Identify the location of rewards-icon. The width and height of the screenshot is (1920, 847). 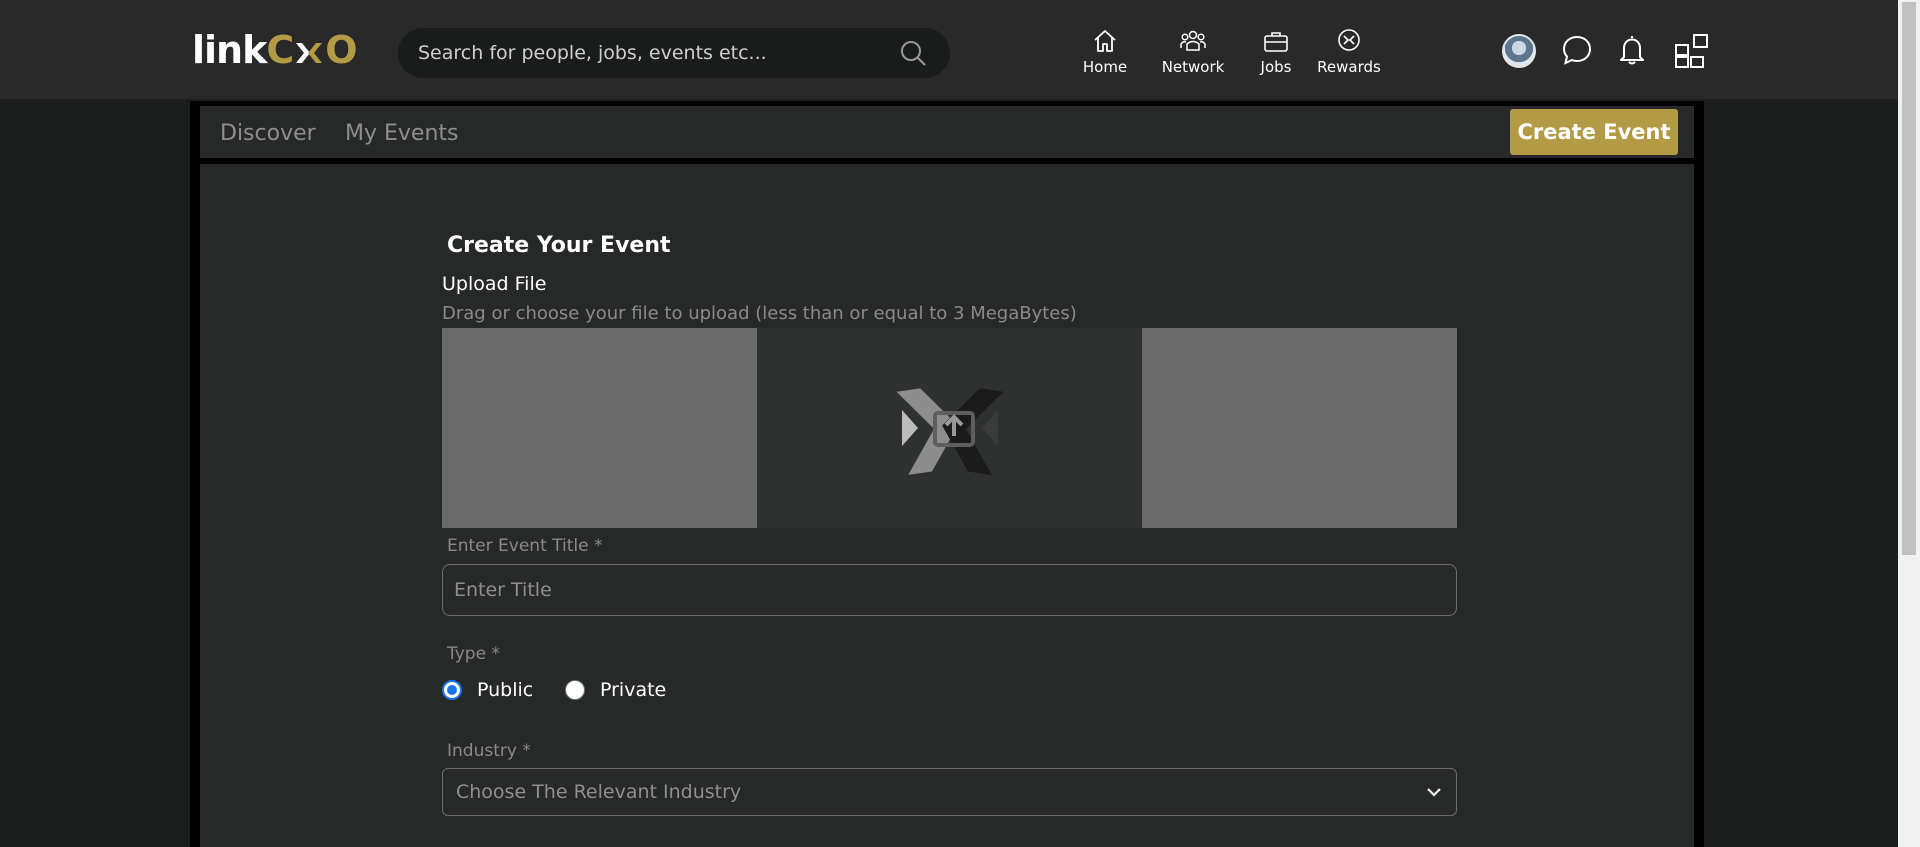
(1349, 40).